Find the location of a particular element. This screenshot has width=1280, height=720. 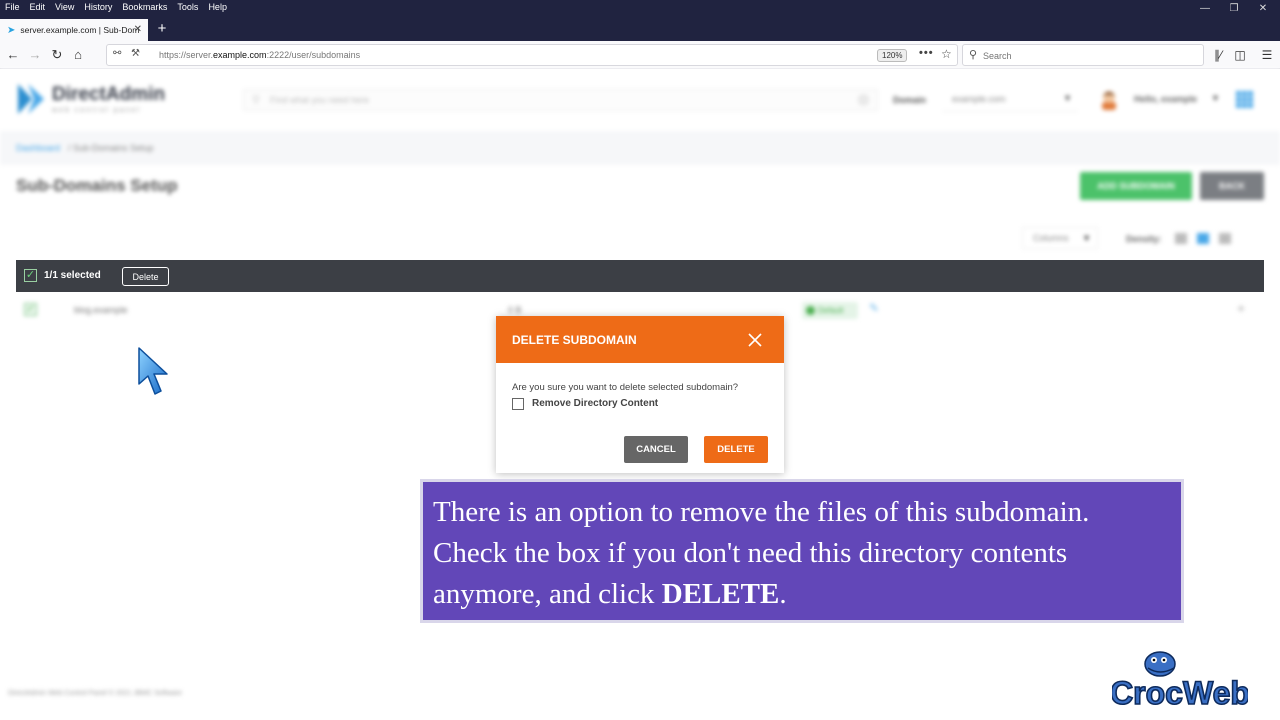

domain-select: example.com ▼ is located at coordinates (1010, 100).